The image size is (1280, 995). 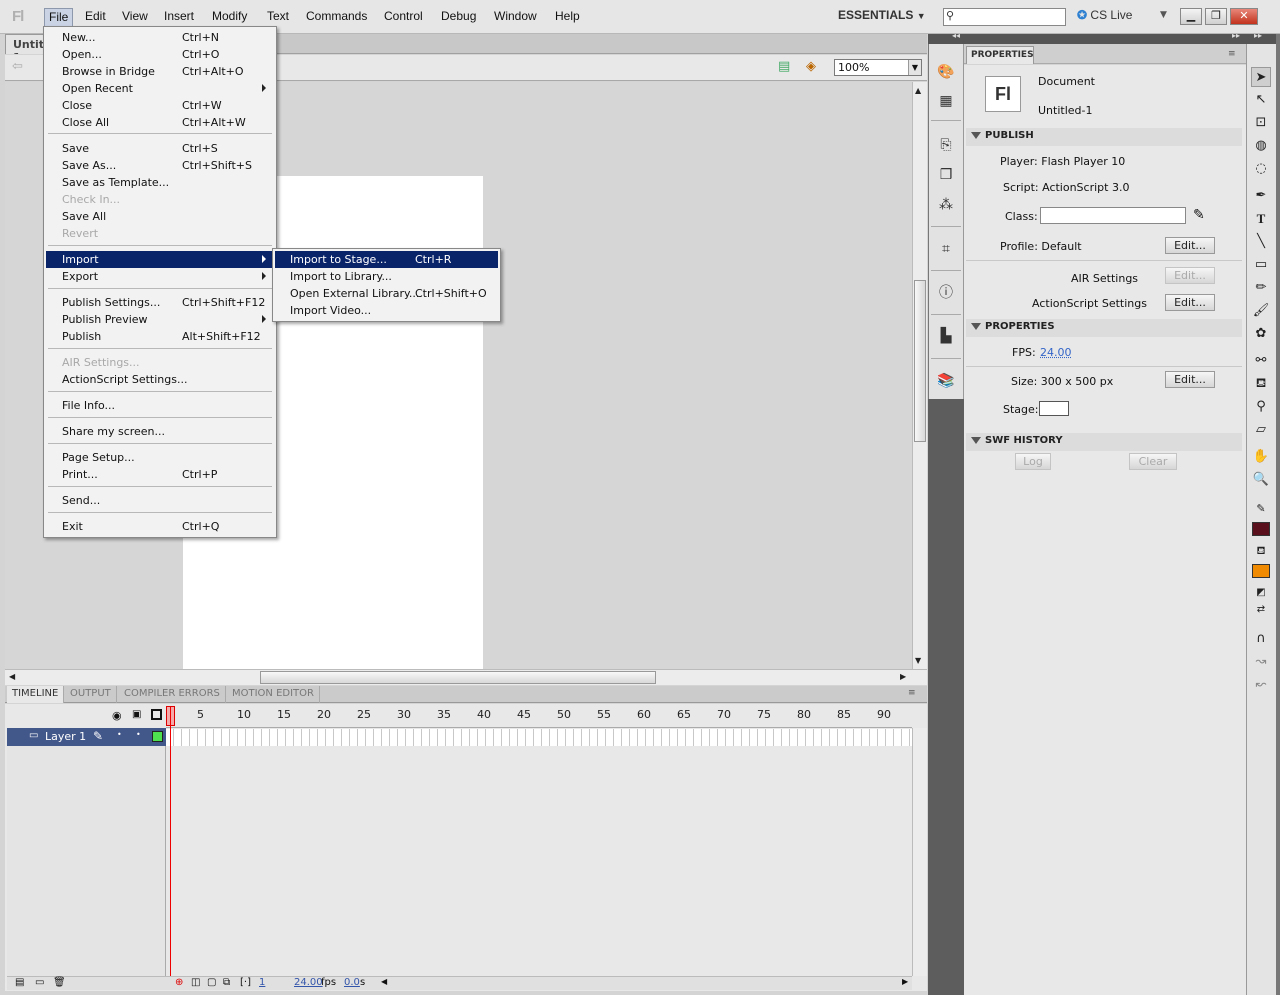 What do you see at coordinates (19, 982) in the screenshot?
I see `new-layer-icon: ▤` at bounding box center [19, 982].